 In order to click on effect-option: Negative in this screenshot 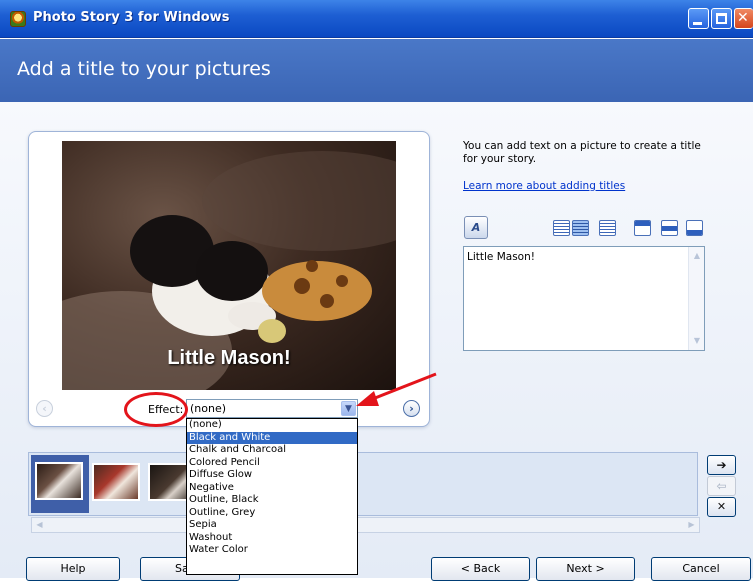, I will do `click(272, 488)`.